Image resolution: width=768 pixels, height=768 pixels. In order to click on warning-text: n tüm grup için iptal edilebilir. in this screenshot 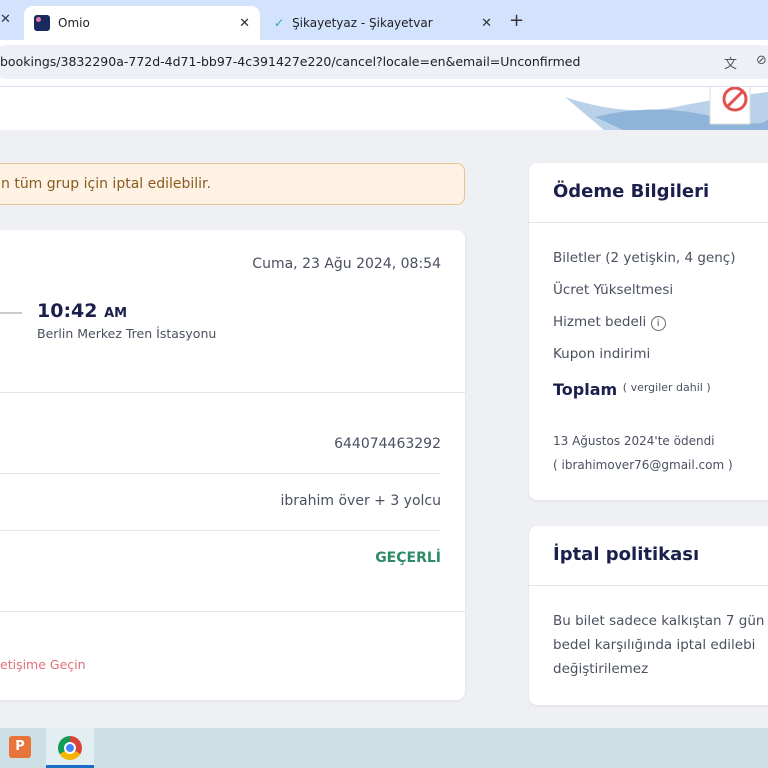, I will do `click(106, 184)`.